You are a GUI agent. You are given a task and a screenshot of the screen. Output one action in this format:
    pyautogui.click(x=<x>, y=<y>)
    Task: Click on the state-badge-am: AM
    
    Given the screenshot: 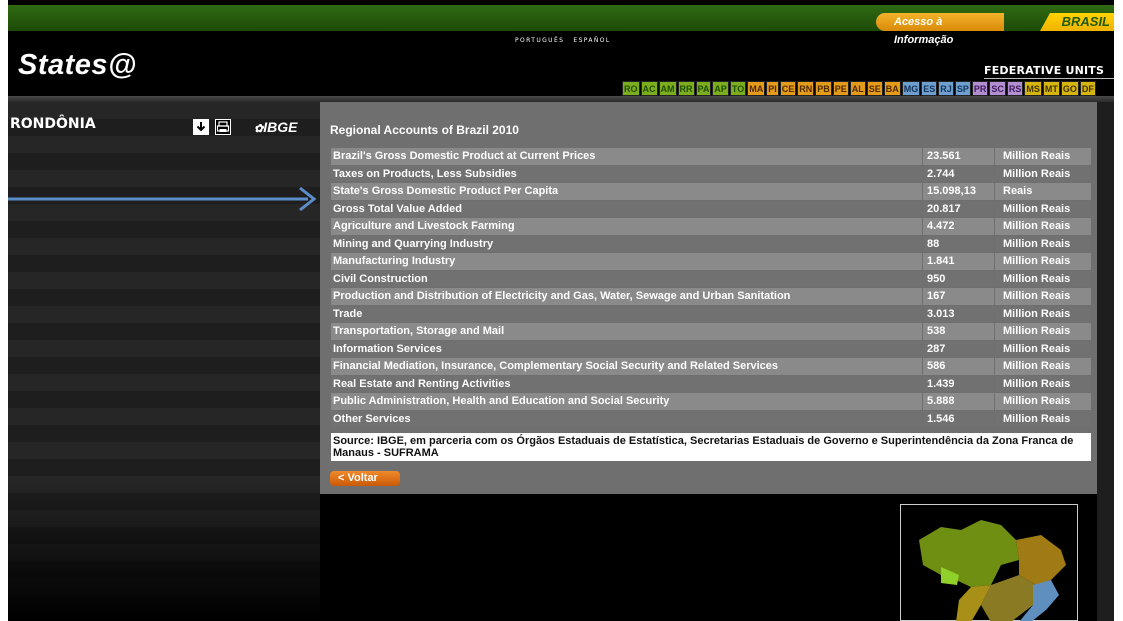 What is the action you would take?
    pyautogui.click(x=667, y=88)
    